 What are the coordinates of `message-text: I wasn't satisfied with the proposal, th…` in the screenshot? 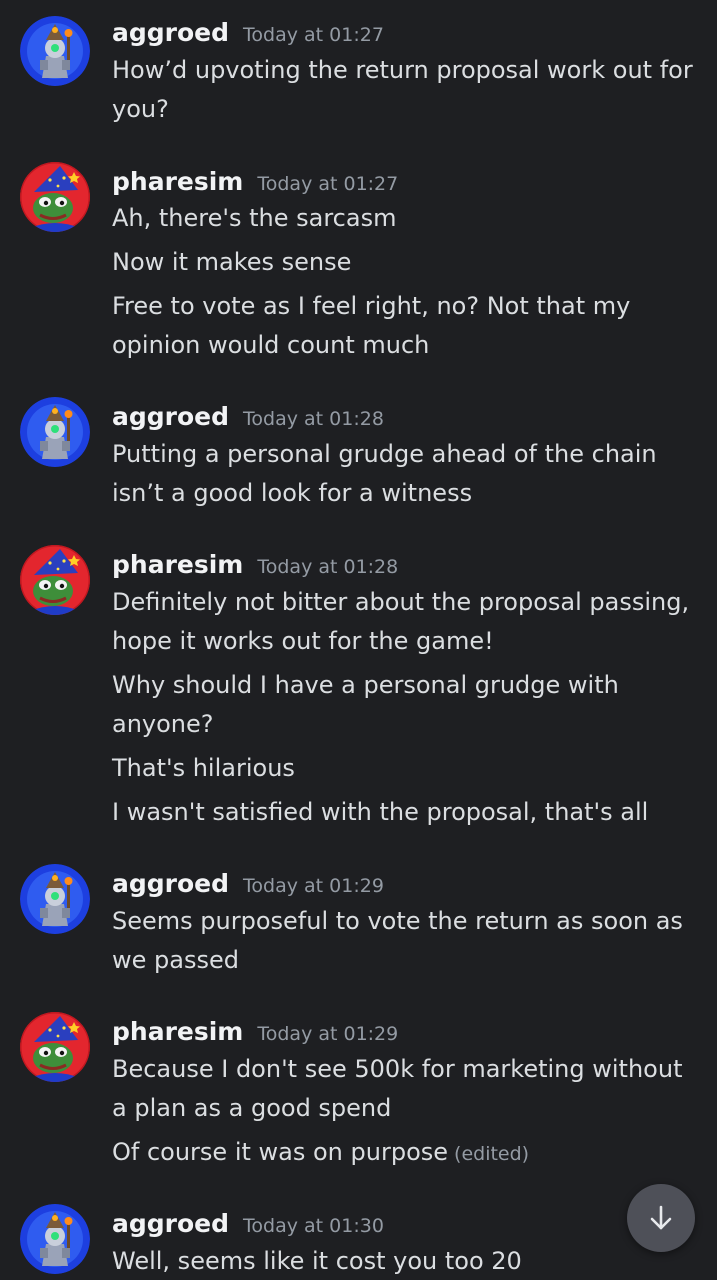 It's located at (380, 812).